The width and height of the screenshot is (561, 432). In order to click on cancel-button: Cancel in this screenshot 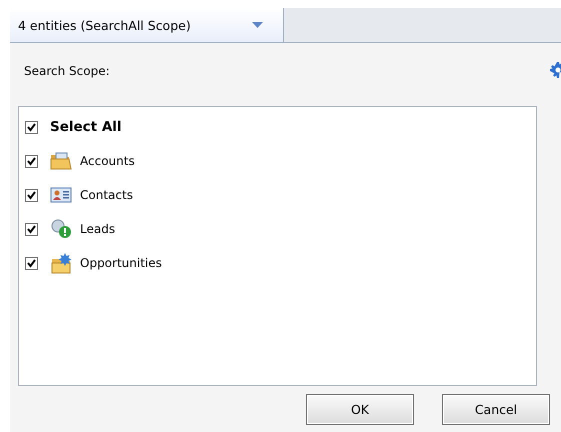, I will do `click(496, 409)`.